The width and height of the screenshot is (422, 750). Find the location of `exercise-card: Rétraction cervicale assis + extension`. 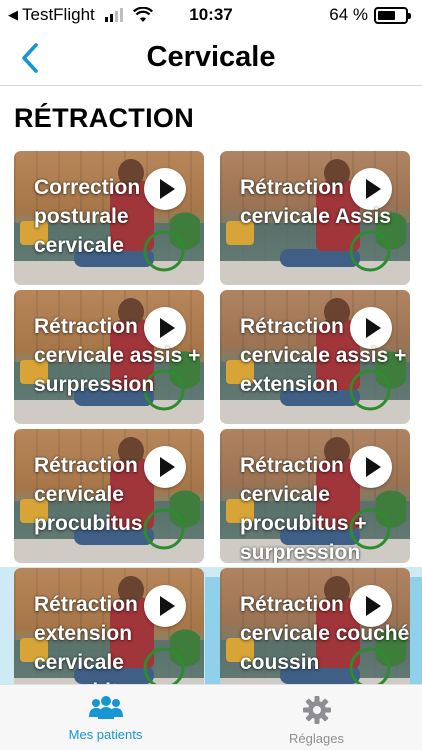

exercise-card: Rétraction cervicale assis + extension is located at coordinates (315, 357).